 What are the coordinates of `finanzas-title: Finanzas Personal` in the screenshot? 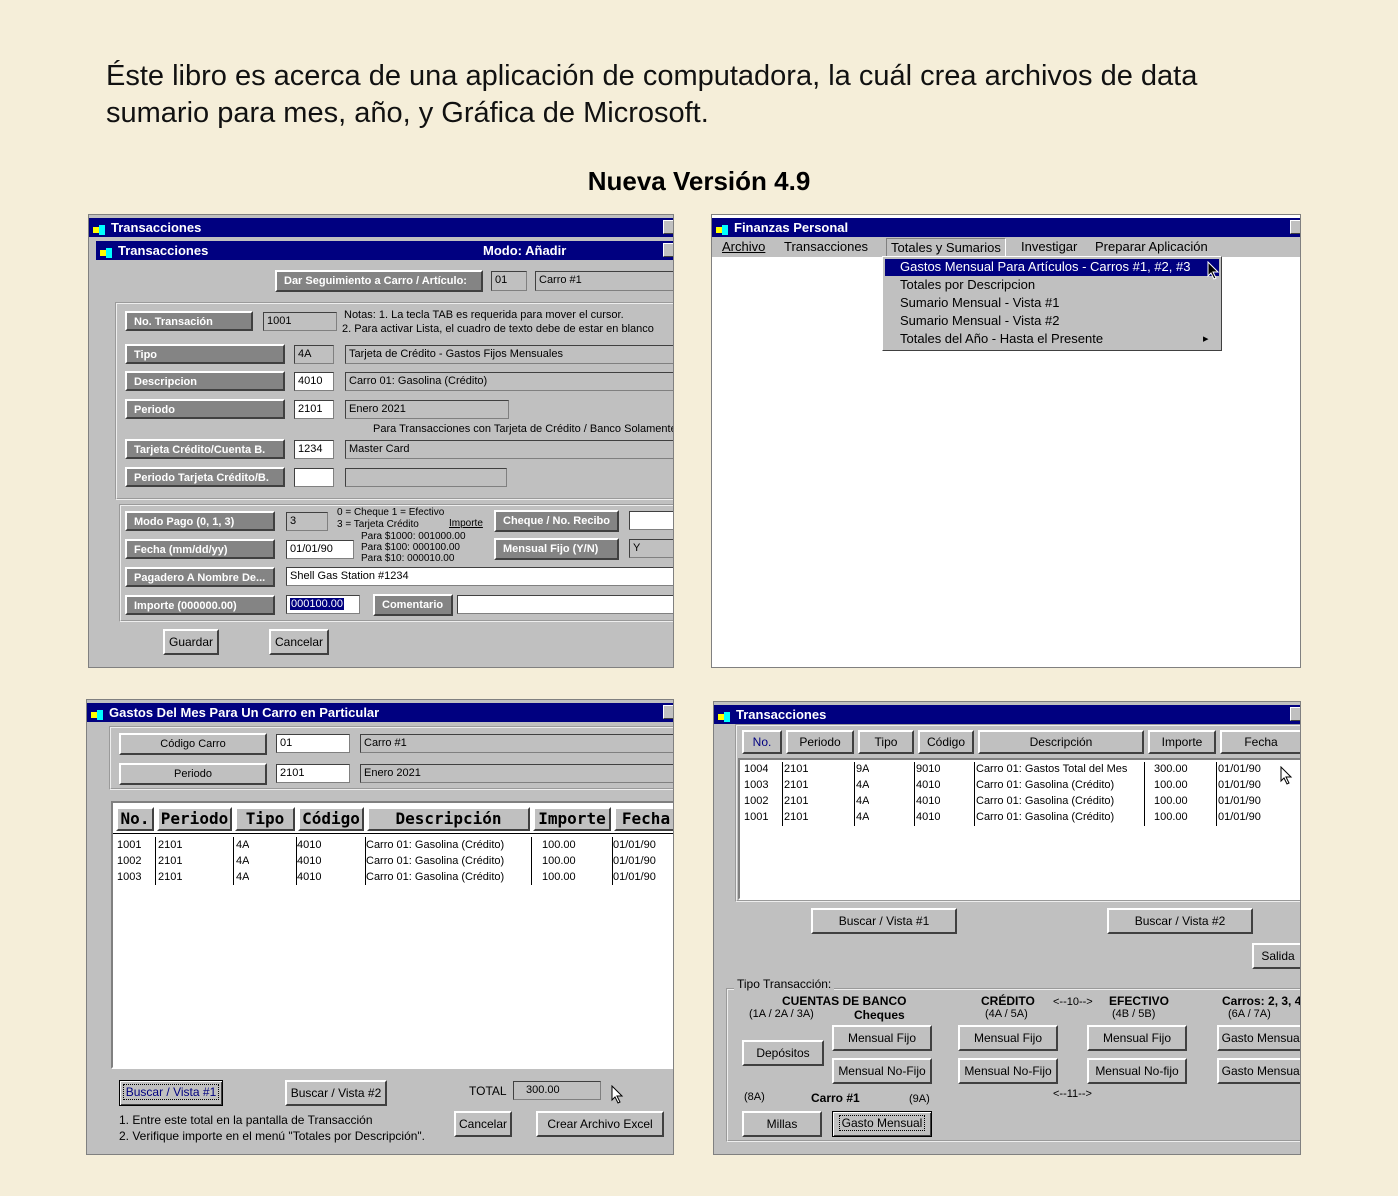 It's located at (791, 227).